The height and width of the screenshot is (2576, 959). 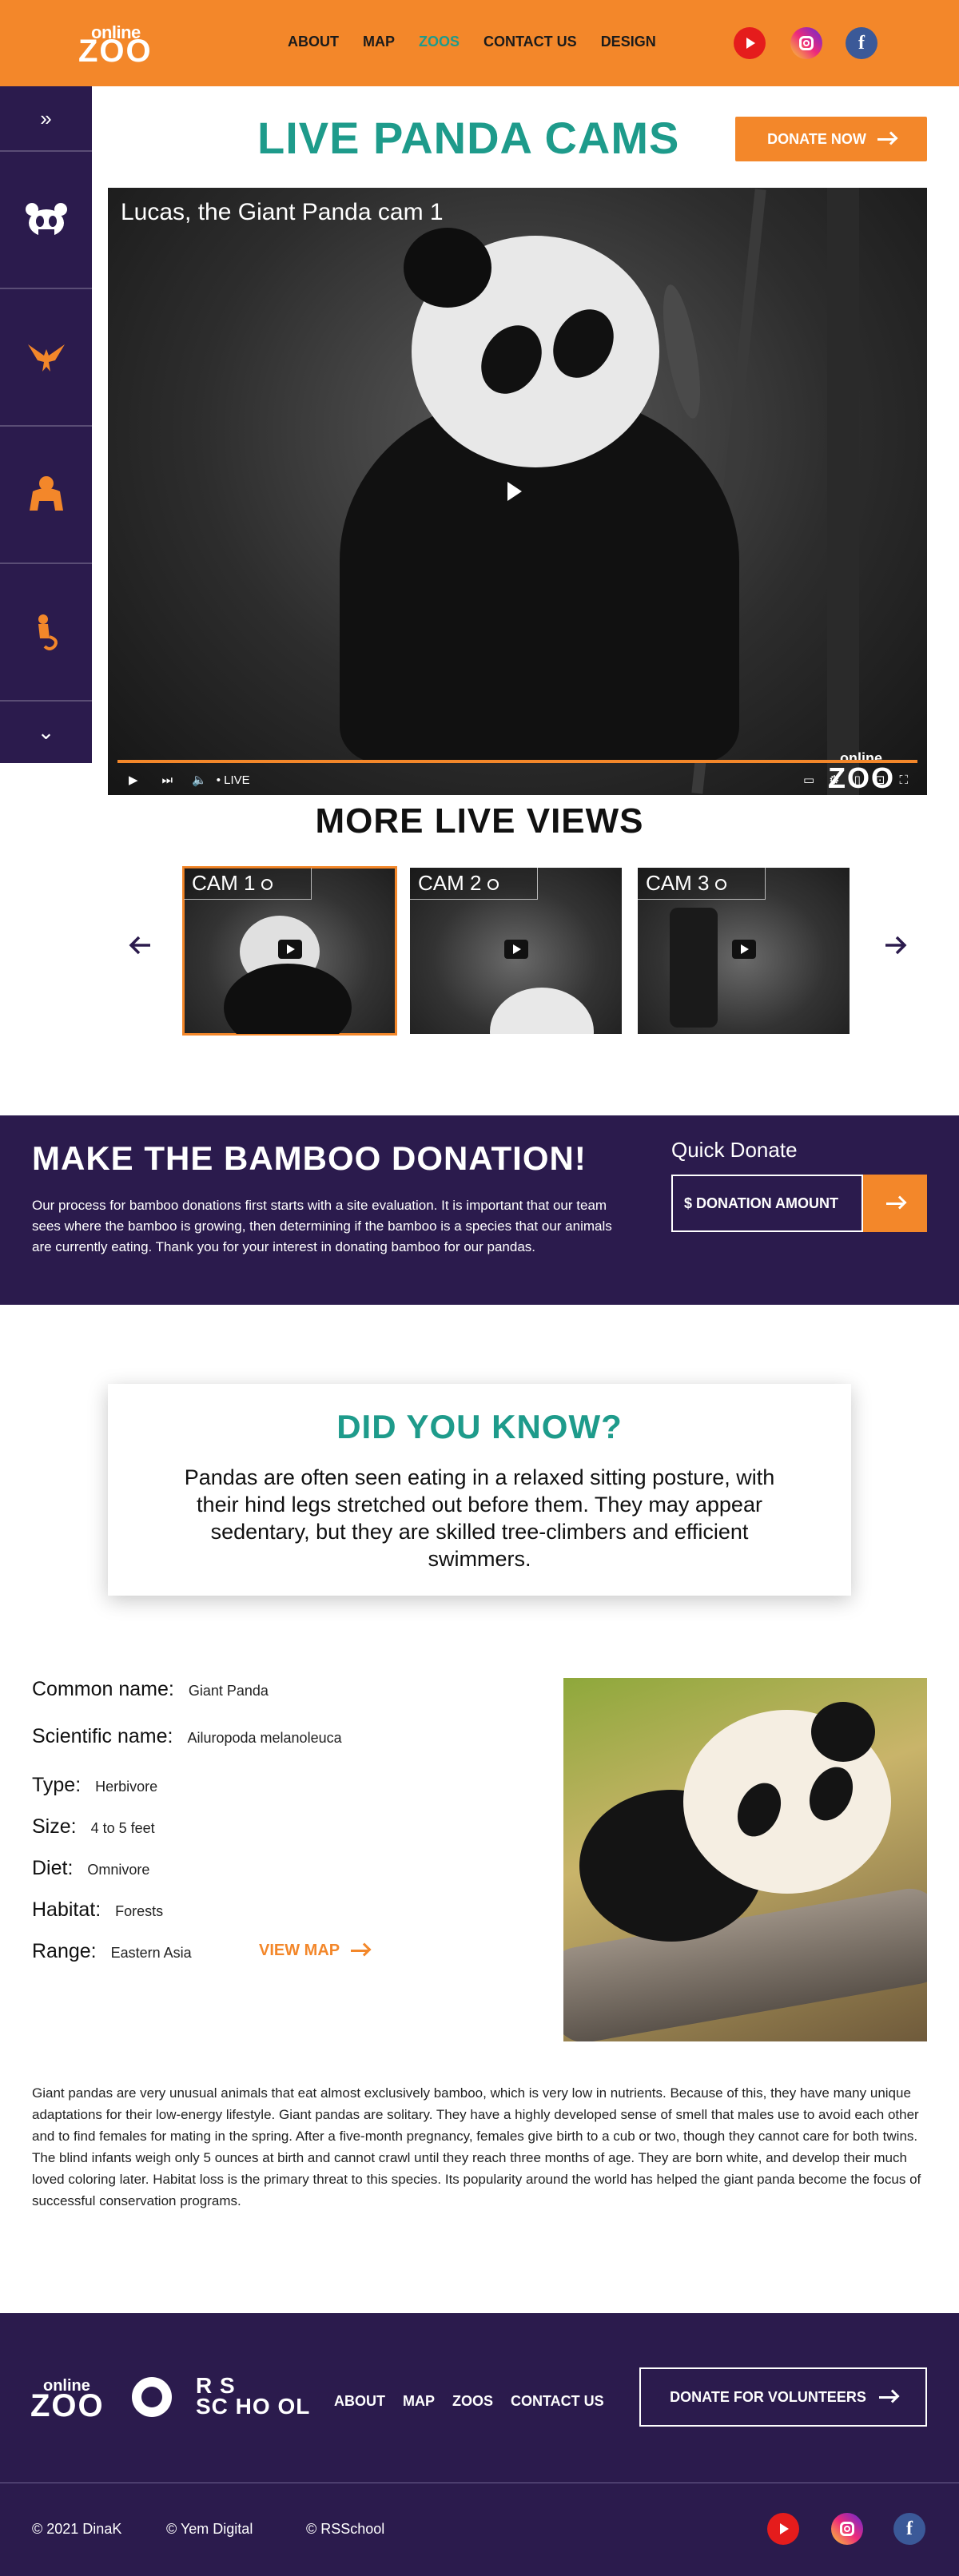 I want to click on nav-zoos: ZOOS, so click(x=440, y=42).